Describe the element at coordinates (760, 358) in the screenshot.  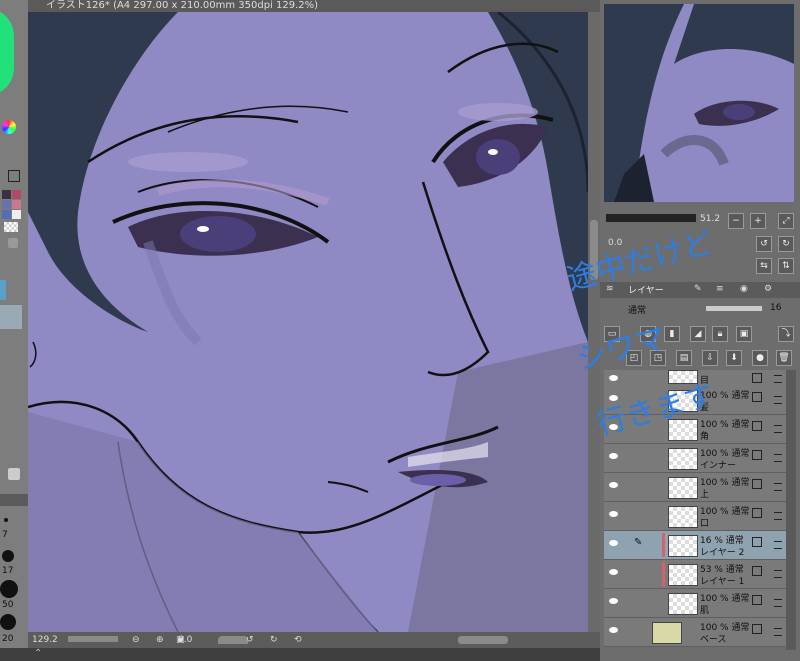
I see `mask-icon: ●` at that location.